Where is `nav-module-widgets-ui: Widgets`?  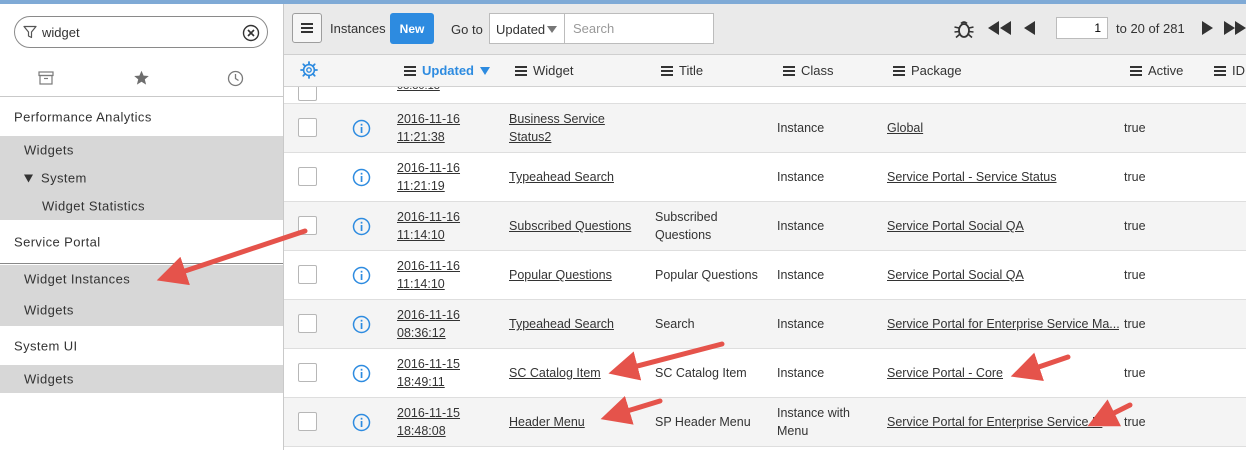
nav-module-widgets-ui: Widgets is located at coordinates (141, 379).